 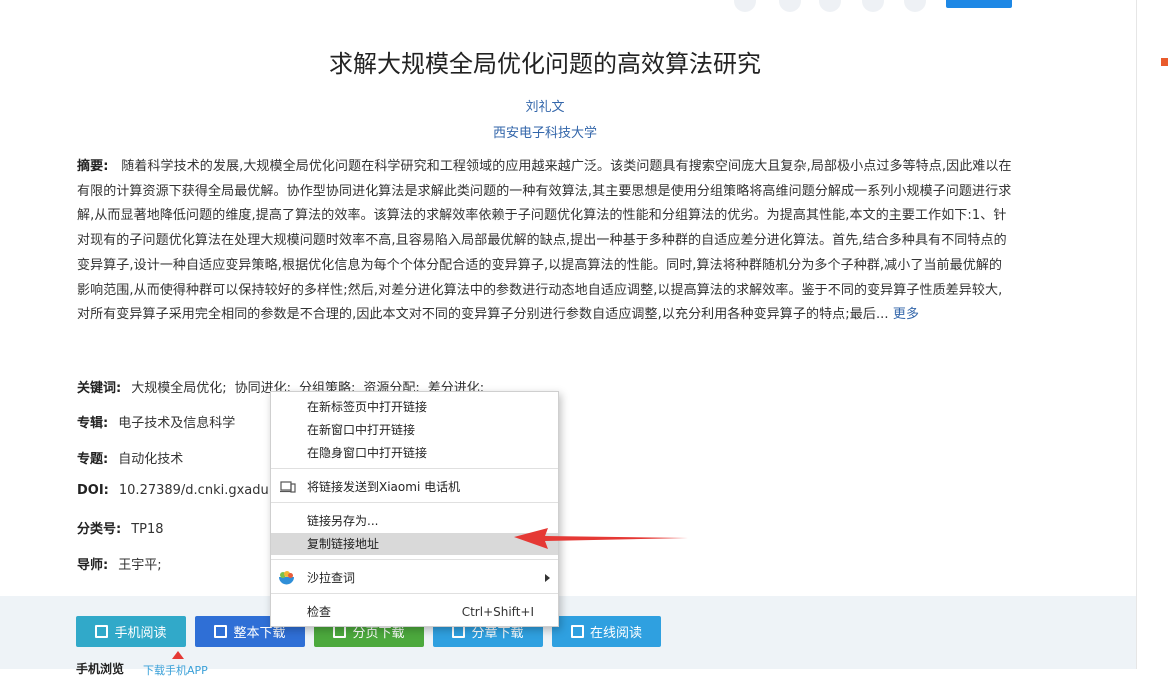 I want to click on link-icon, so click(x=830, y=6).